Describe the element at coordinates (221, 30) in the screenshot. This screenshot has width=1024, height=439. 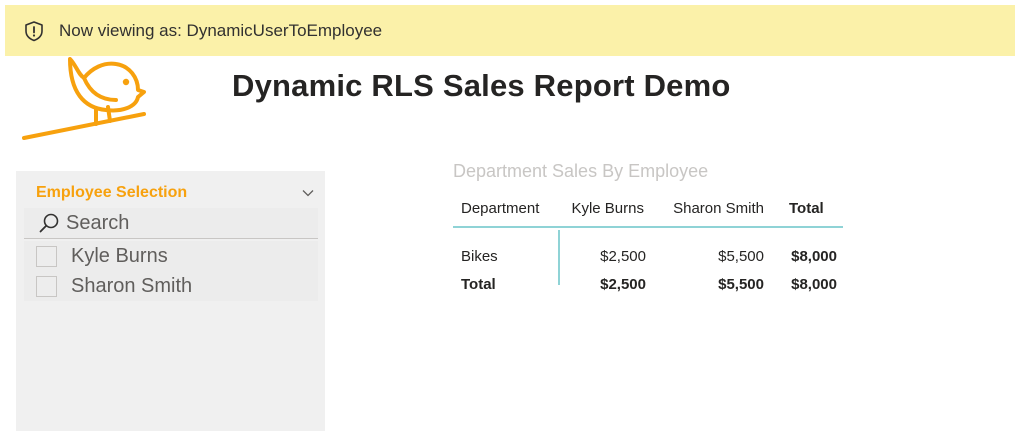
I see `banner-text: Now viewing as: DynamicUserToEmployee` at that location.